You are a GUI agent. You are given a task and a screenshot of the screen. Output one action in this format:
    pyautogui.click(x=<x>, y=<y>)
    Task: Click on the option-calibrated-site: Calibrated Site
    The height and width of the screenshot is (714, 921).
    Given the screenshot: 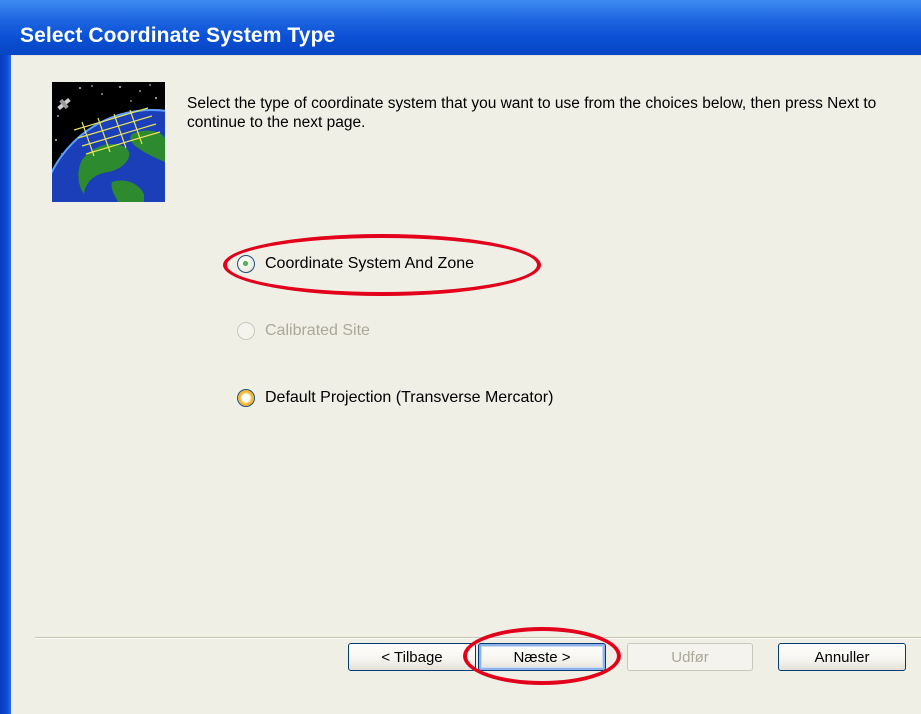 What is the action you would take?
    pyautogui.click(x=303, y=331)
    